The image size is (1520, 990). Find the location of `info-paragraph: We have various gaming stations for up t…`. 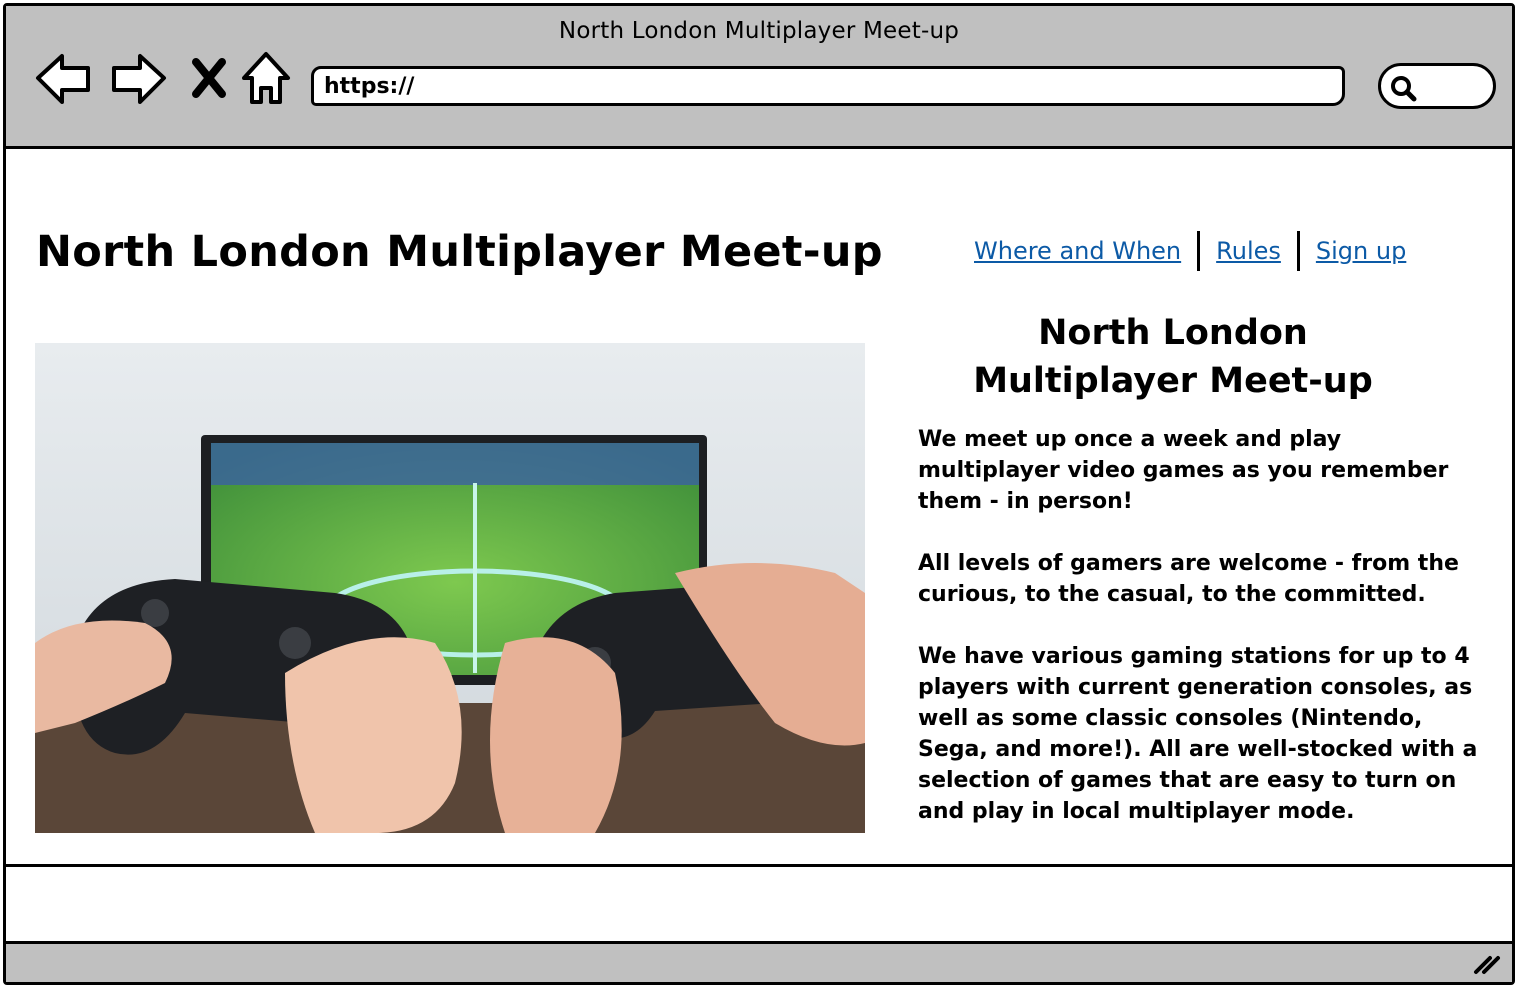

info-paragraph: We have various gaming stations for up t… is located at coordinates (1198, 734).